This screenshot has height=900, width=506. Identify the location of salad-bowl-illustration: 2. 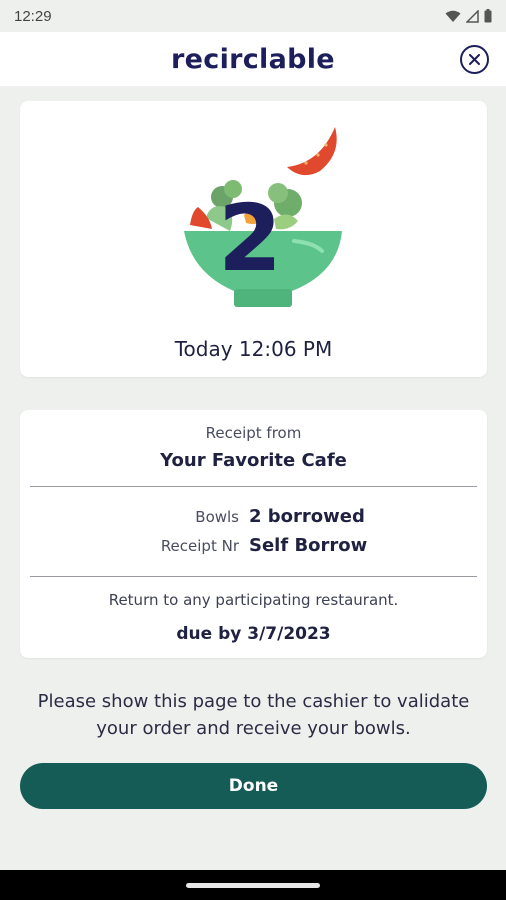
(265, 220).